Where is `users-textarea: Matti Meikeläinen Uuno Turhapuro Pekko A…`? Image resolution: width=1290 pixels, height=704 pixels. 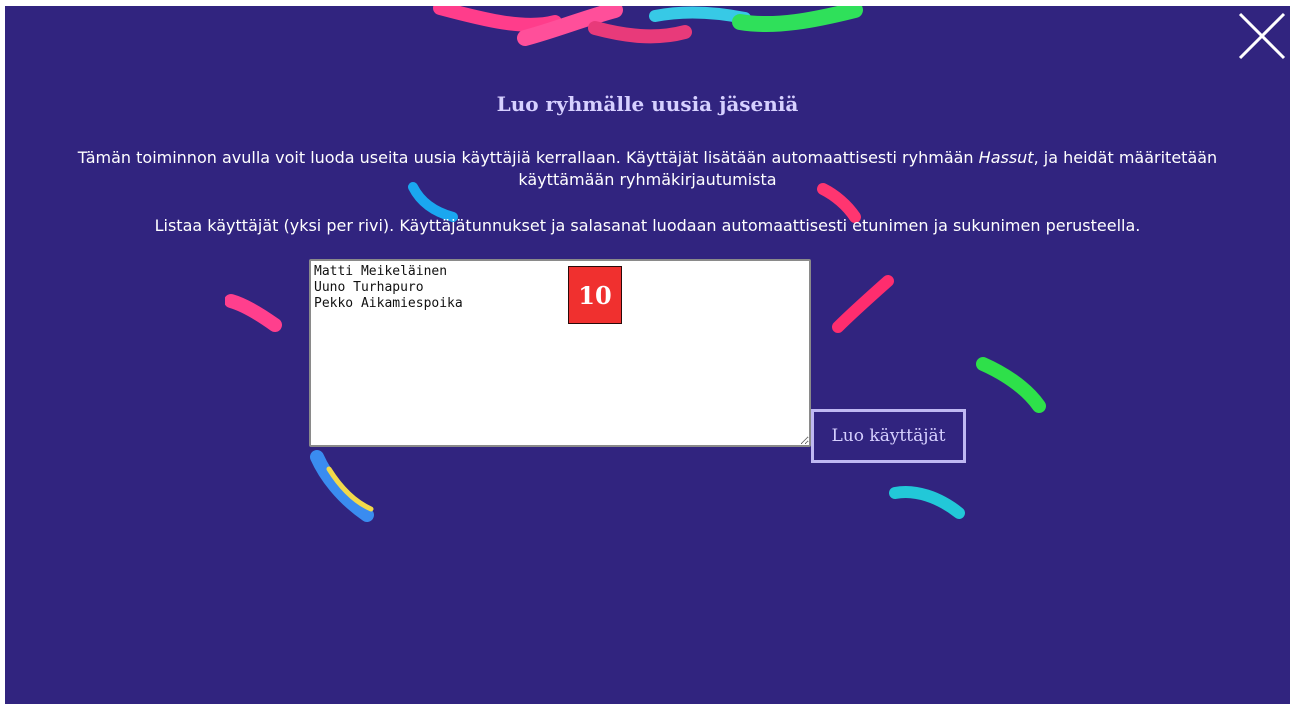
users-textarea: Matti Meikeläinen Uuno Turhapuro Pekko A… is located at coordinates (560, 353).